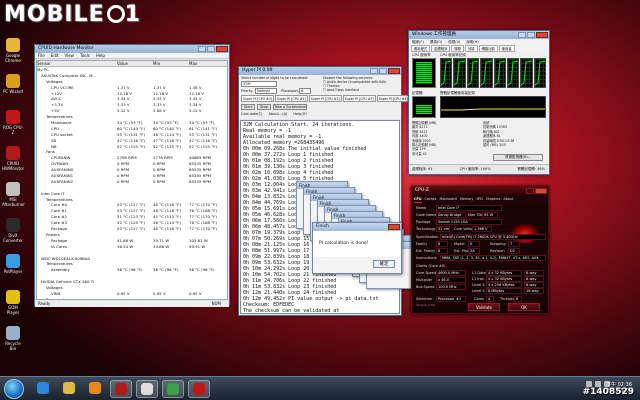 The width and height of the screenshot is (640, 400). What do you see at coordinates (41, 55) in the screenshot?
I see `menu-item: File` at bounding box center [41, 55].